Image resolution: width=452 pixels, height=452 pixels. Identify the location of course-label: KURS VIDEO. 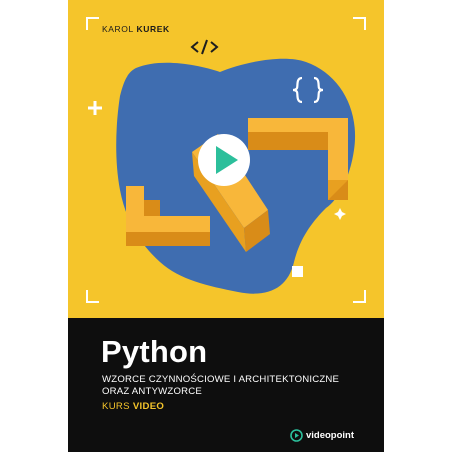
(133, 406).